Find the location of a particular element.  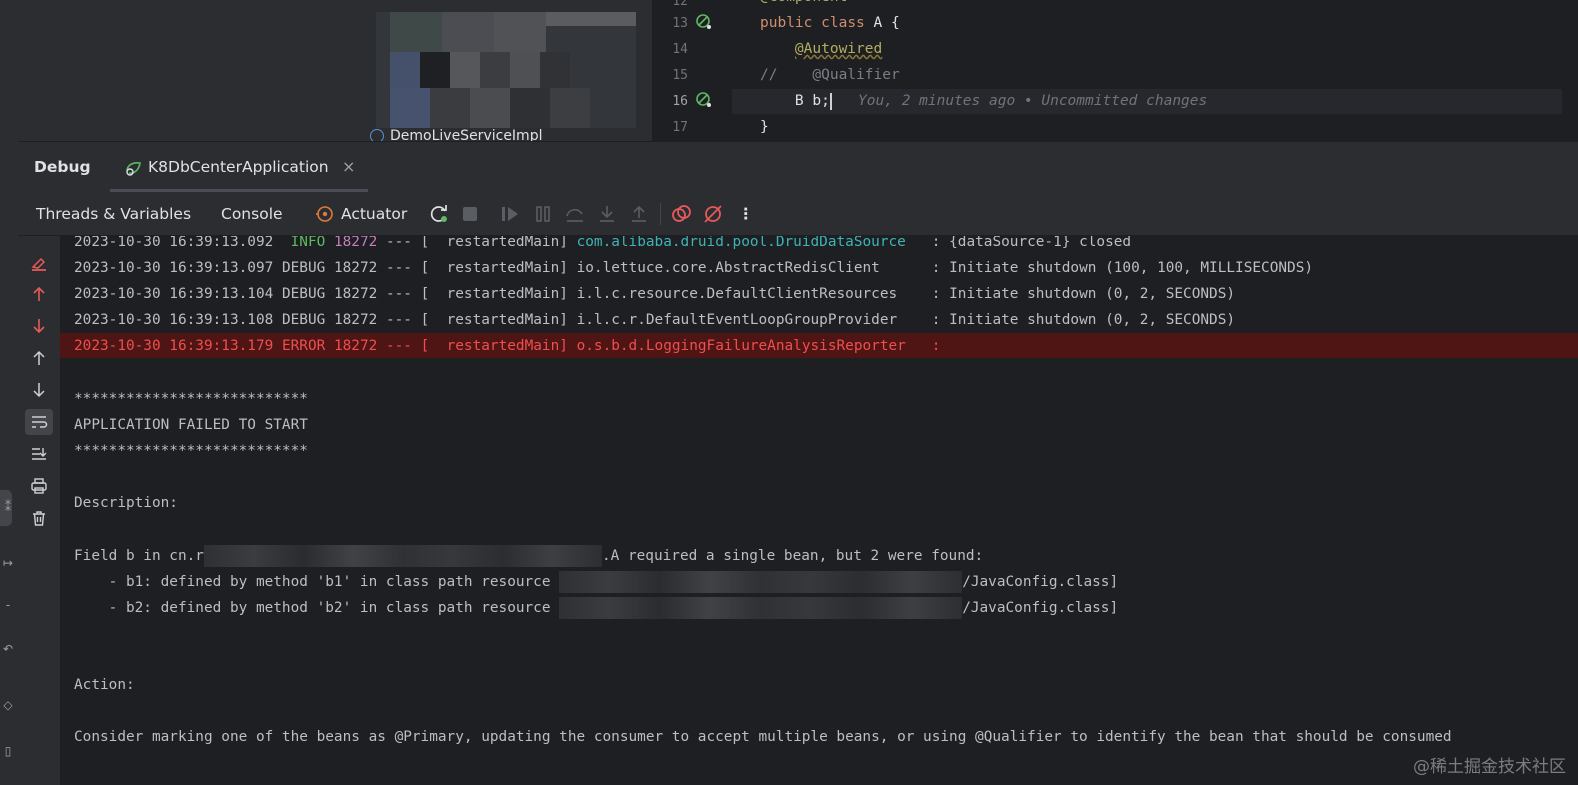

strip-doc-icon: ▯ is located at coordinates (8, 751).